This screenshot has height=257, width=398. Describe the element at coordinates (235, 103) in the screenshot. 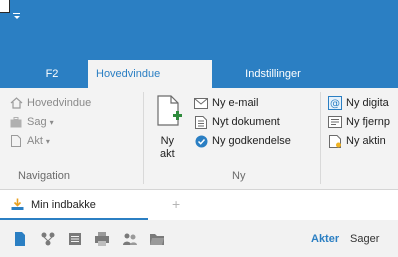

I see `new-email-label: Ny e-mail` at that location.